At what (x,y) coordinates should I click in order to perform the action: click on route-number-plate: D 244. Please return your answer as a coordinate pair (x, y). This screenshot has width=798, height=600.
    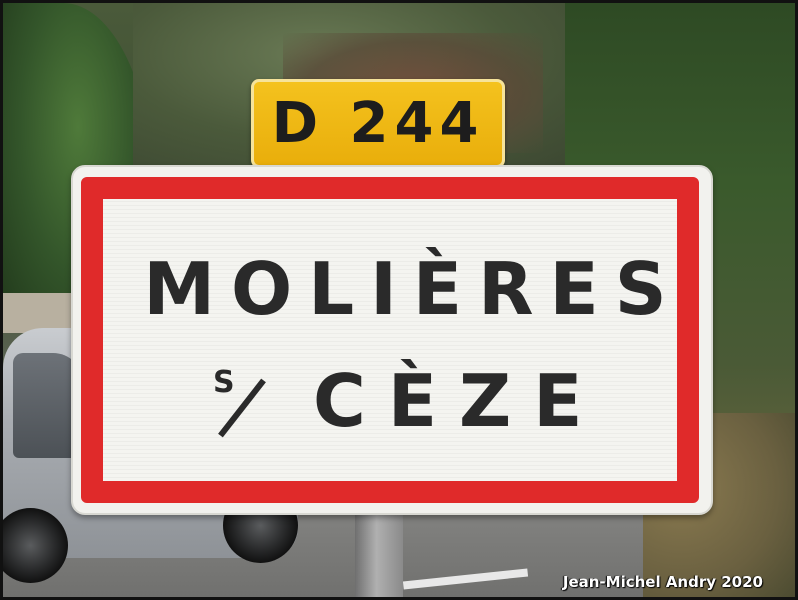
    Looking at the image, I should click on (378, 123).